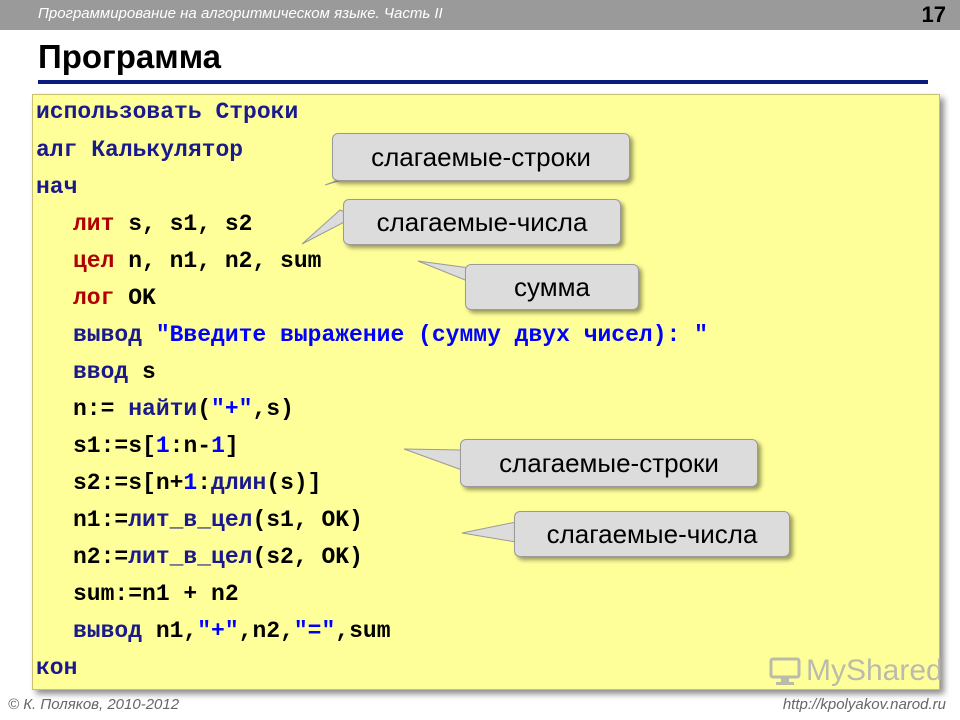 The image size is (960, 720). Describe the element at coordinates (94, 704) in the screenshot. I see `footer-copyright: © К. Поляков, 2010-2012` at that location.